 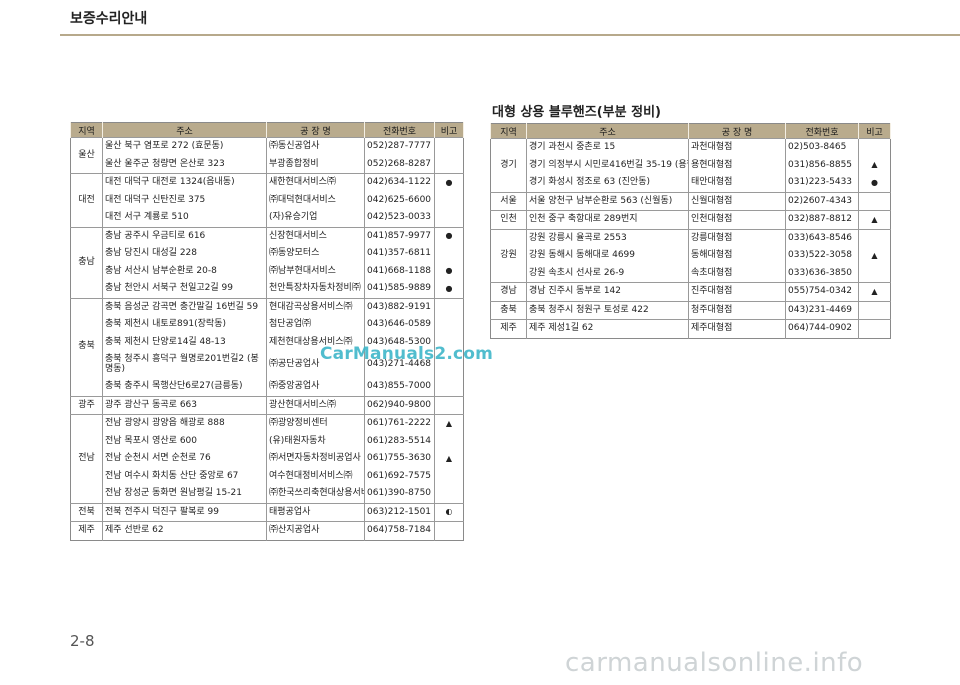 I want to click on phone-cell: 043)855-7000, so click(x=399, y=387).